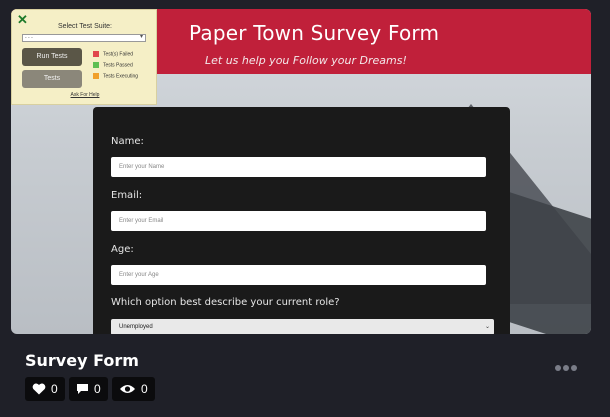 The width and height of the screenshot is (610, 417). I want to click on test-suite-label: Select Test Suite:, so click(85, 26).